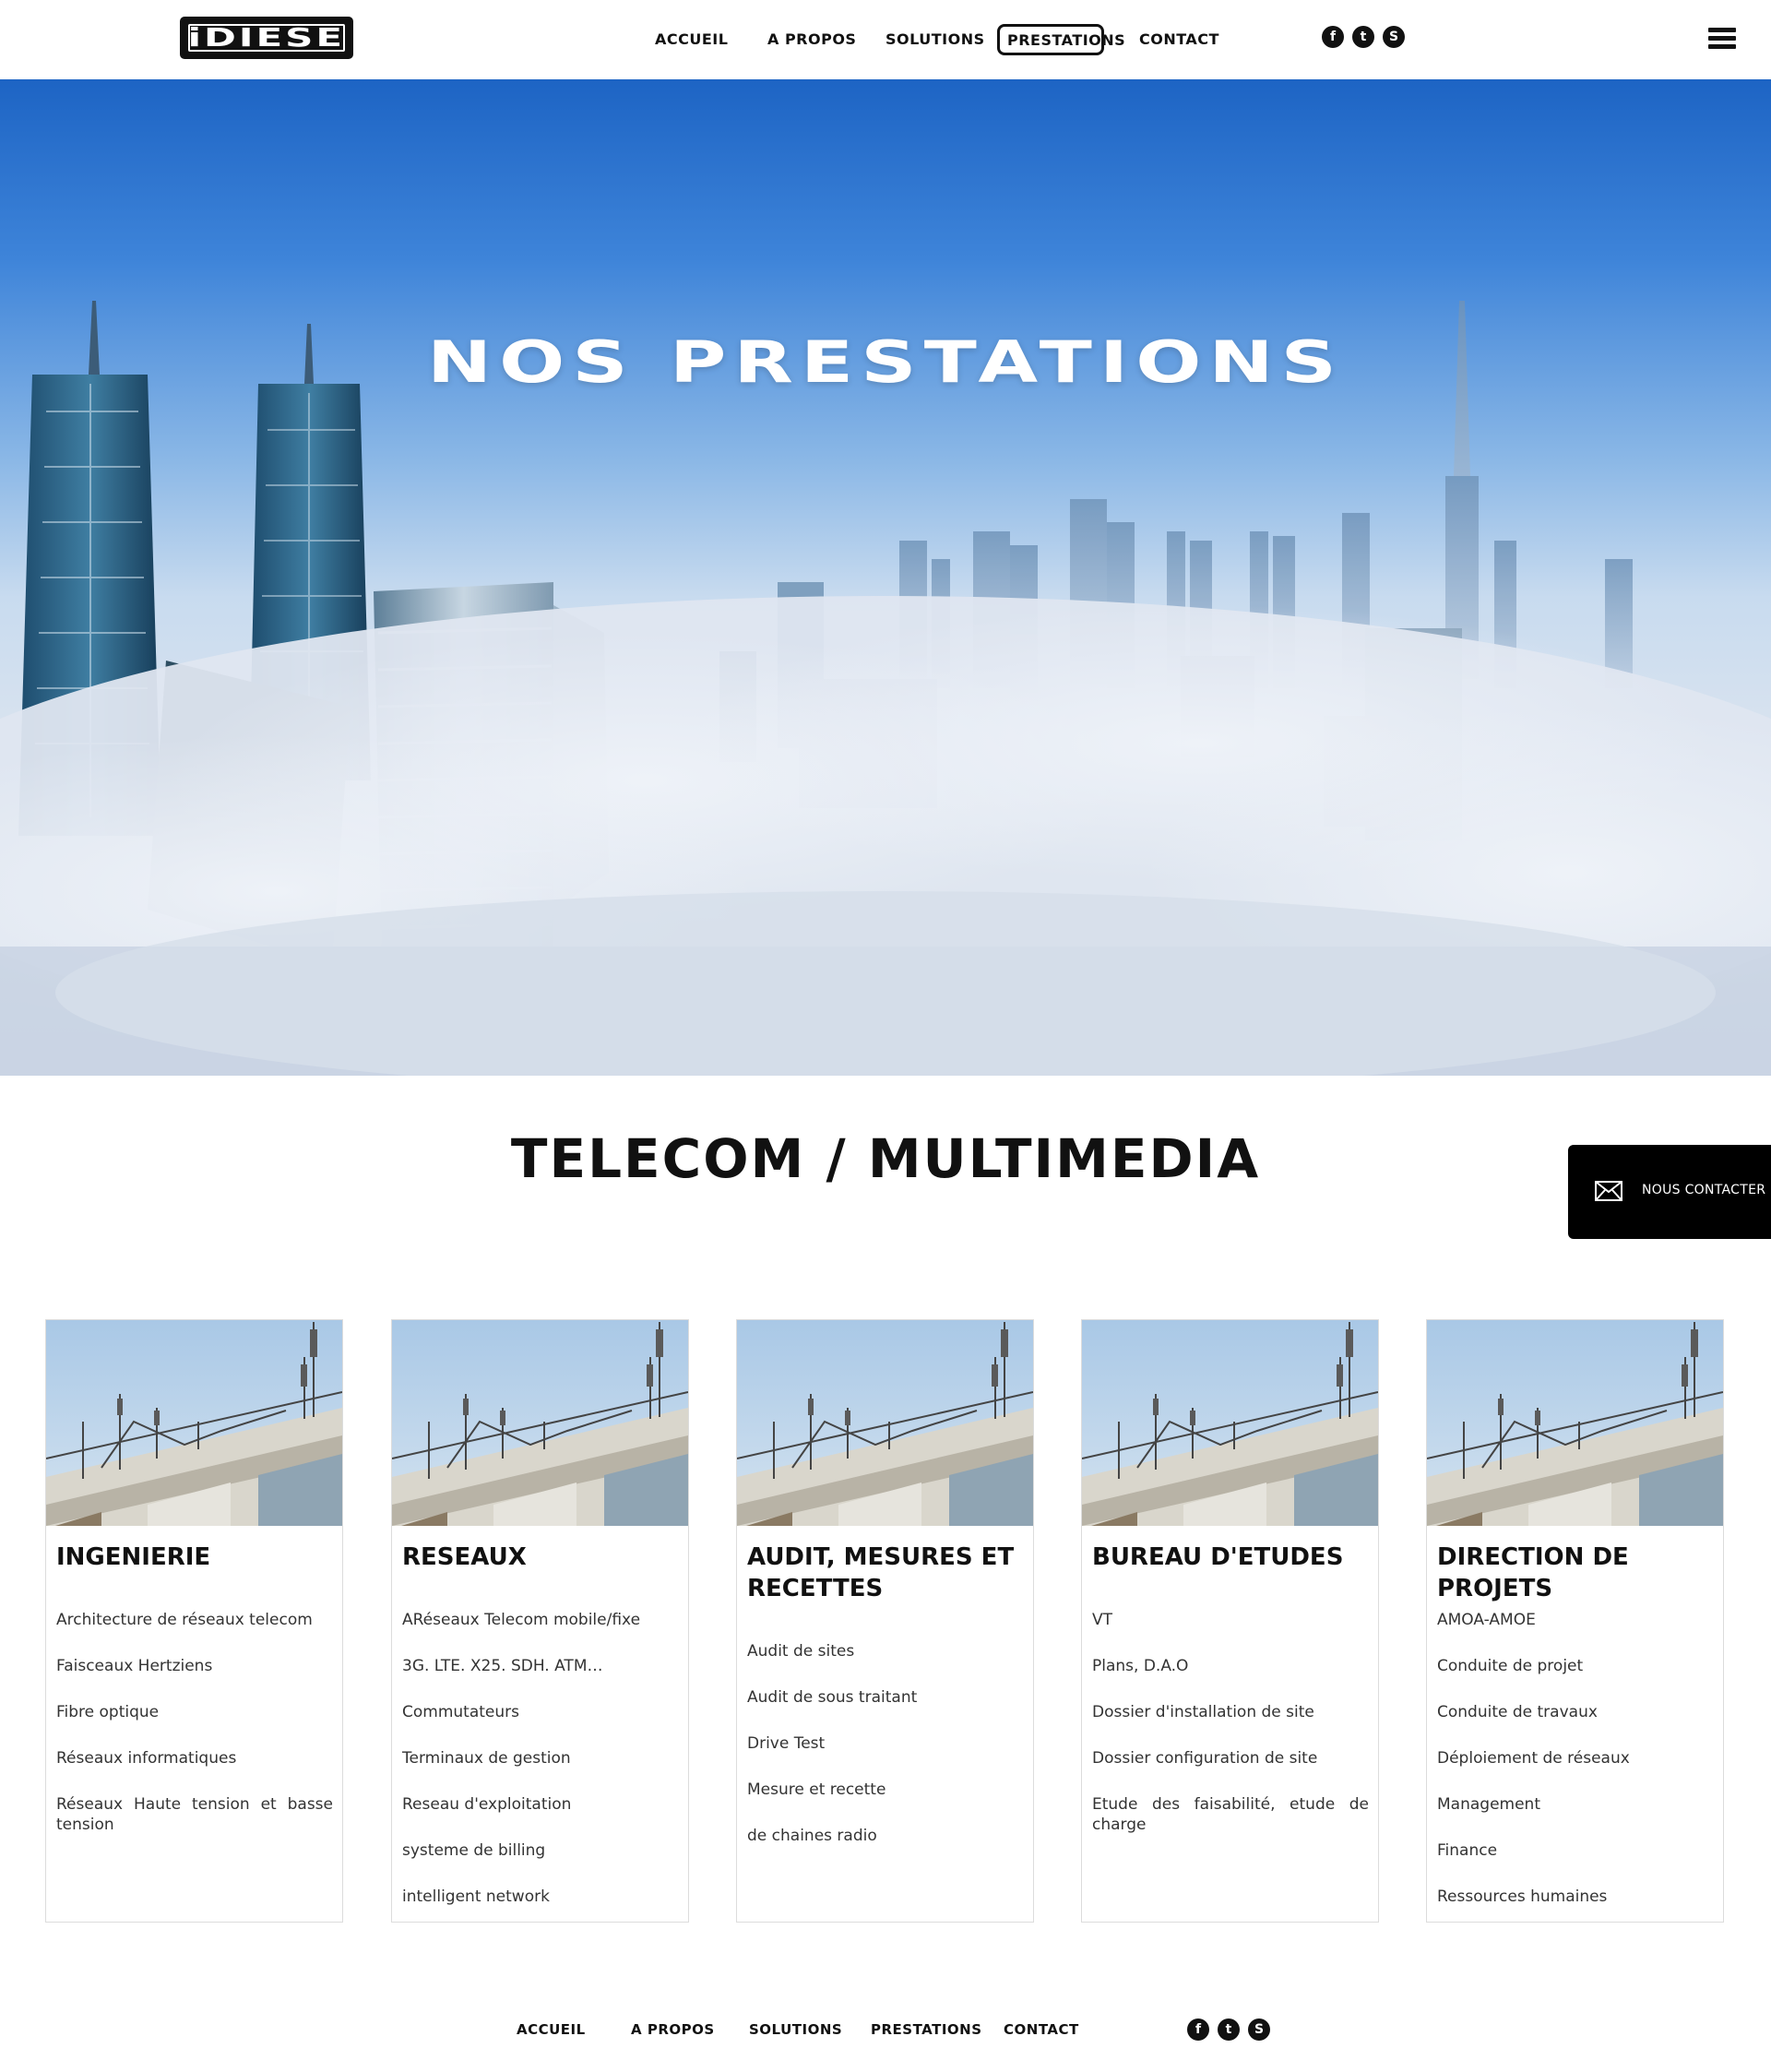  I want to click on list-item: intelligent network, so click(476, 1897).